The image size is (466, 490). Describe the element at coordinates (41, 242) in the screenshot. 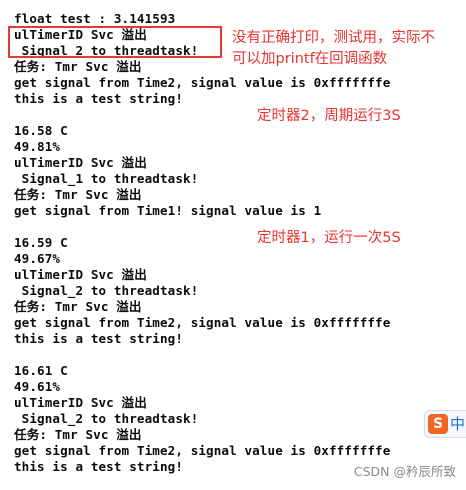

I see `terminal-line: 16.59 C` at that location.